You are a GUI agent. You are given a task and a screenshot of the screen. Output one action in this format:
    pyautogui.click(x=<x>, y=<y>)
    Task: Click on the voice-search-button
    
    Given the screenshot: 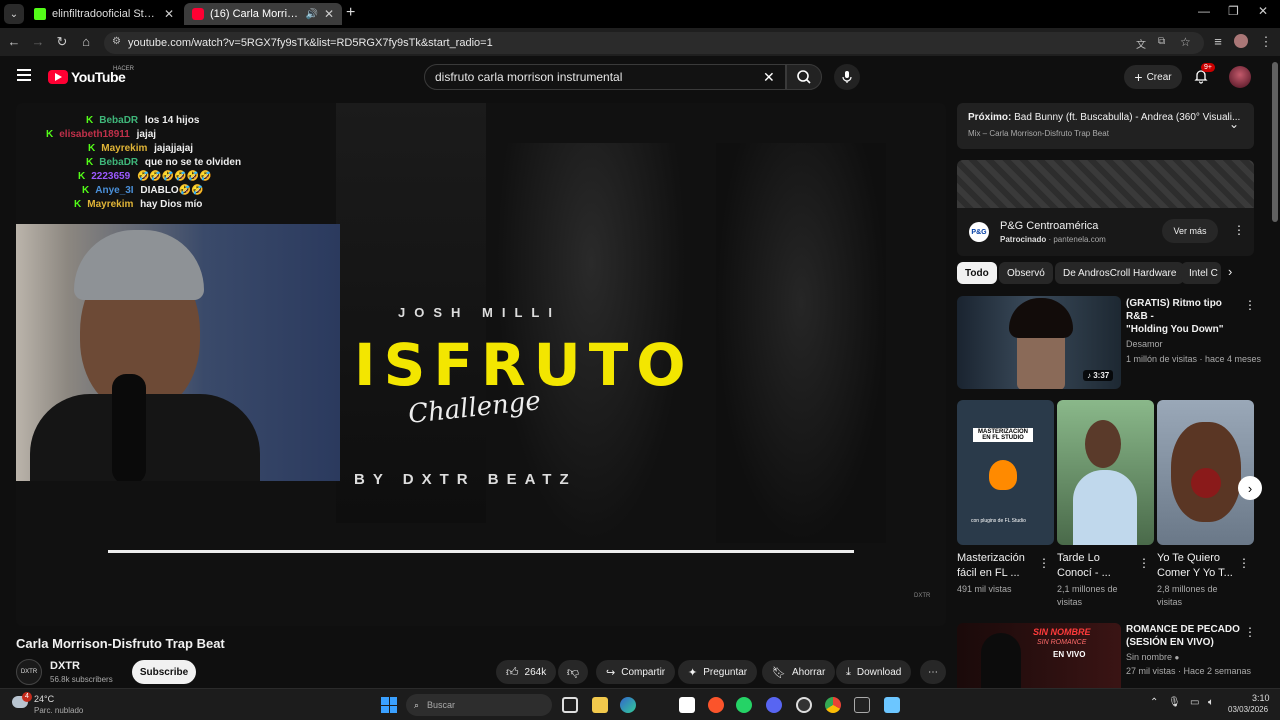 What is the action you would take?
    pyautogui.click(x=847, y=77)
    